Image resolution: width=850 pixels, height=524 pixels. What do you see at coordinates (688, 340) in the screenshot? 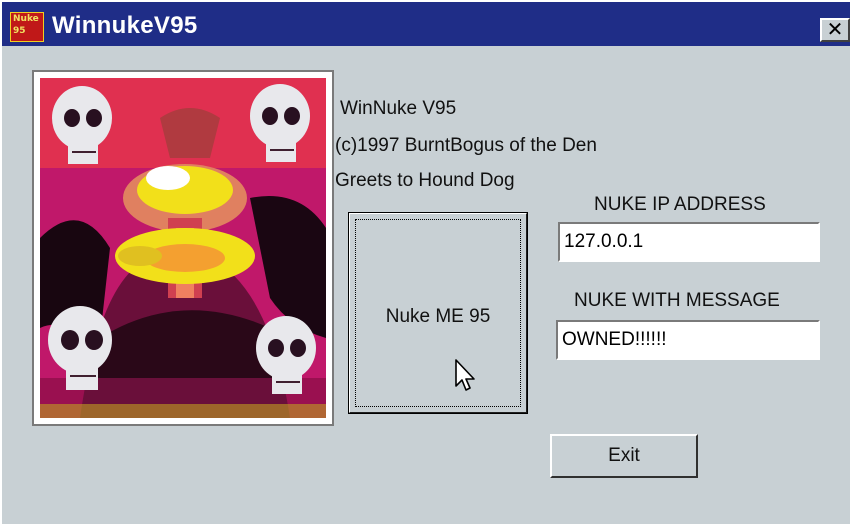
I see `message-input` at bounding box center [688, 340].